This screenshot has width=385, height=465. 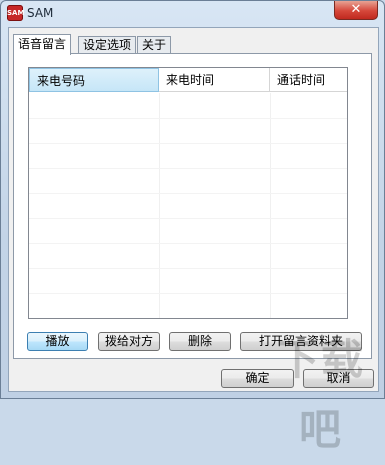 What do you see at coordinates (107, 45) in the screenshot?
I see `tab-settings: 设定选项` at bounding box center [107, 45].